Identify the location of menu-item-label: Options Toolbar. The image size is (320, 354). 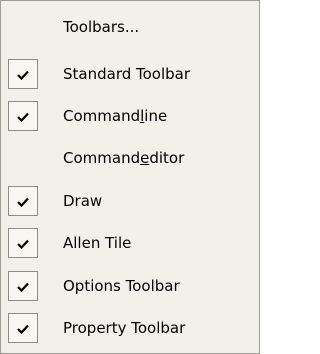
(121, 286).